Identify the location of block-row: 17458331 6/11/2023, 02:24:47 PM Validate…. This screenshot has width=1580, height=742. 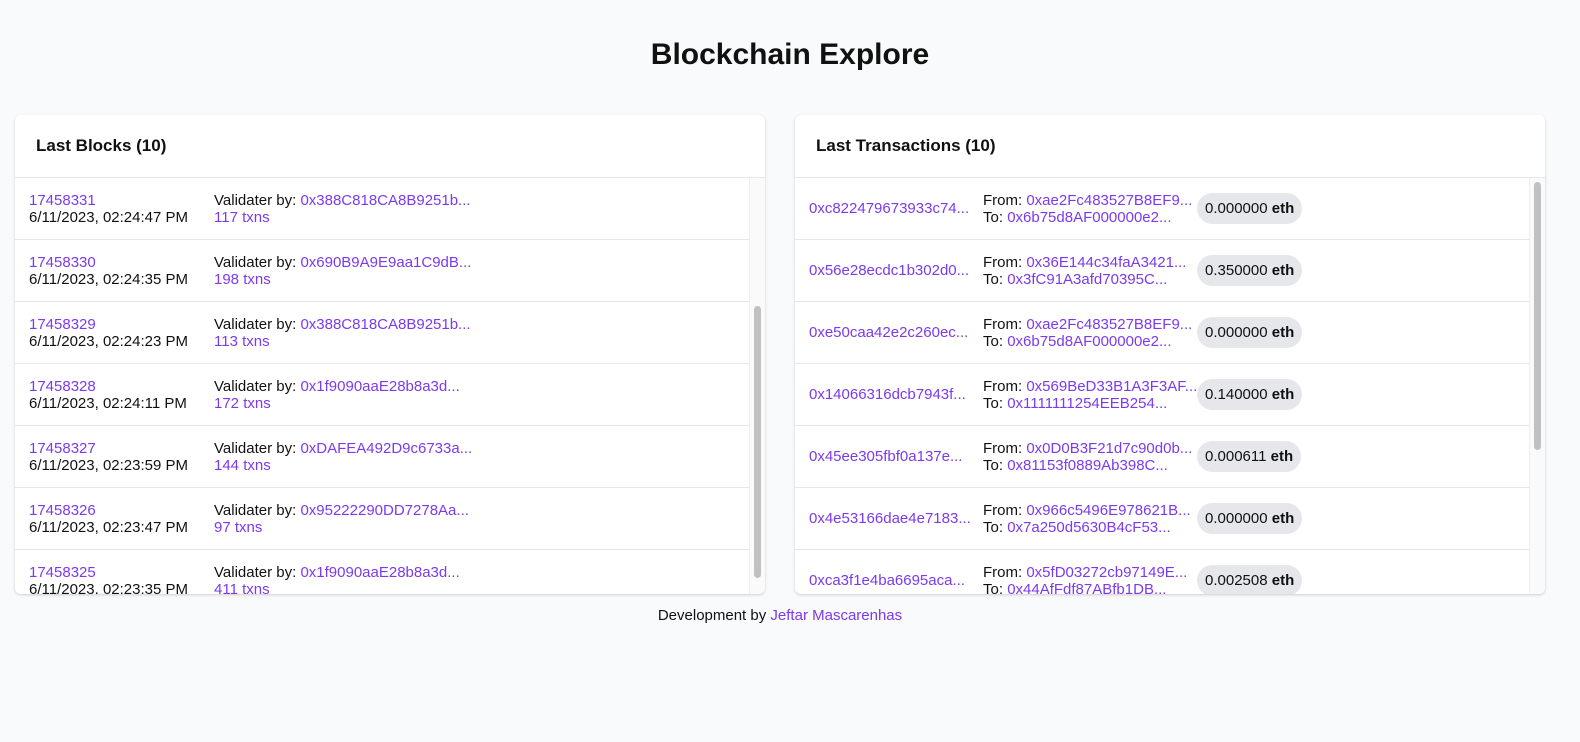
(382, 209).